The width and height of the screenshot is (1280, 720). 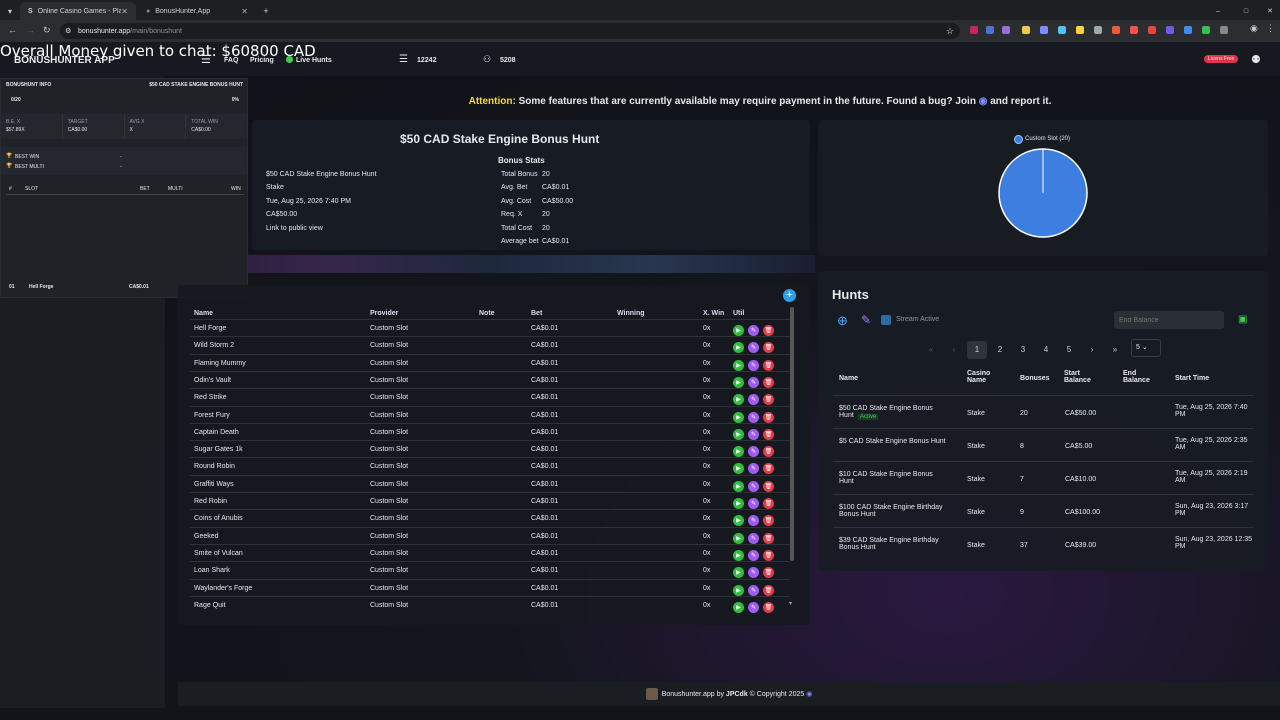 What do you see at coordinates (977, 350) in the screenshot?
I see `page-button: 1` at bounding box center [977, 350].